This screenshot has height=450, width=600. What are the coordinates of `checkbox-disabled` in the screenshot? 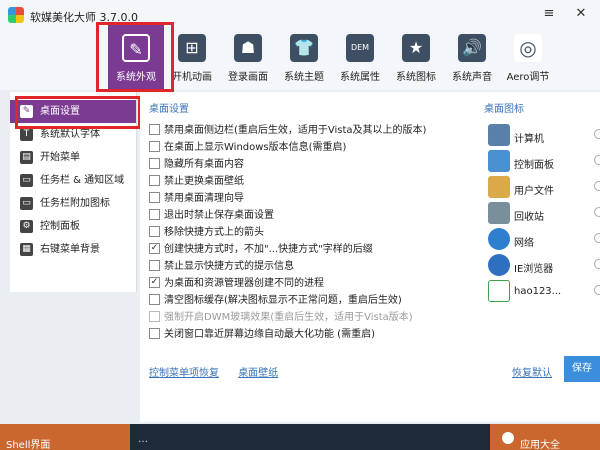 It's located at (154, 316).